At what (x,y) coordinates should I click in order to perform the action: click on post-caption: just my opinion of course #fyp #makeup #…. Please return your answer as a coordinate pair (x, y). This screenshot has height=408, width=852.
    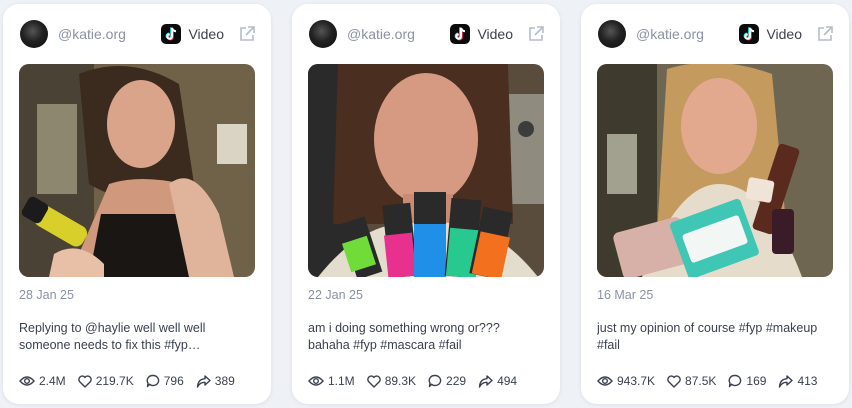
    Looking at the image, I should click on (707, 336).